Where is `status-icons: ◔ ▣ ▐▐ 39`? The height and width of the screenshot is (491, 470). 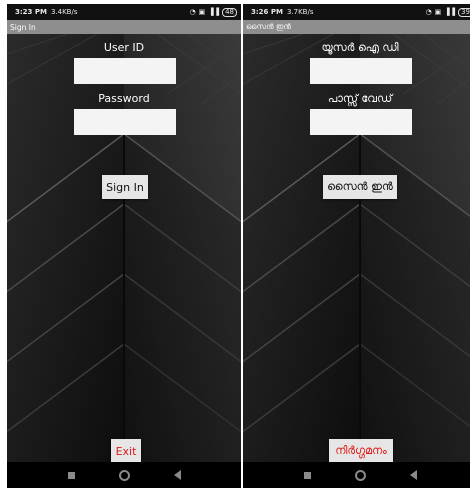 status-icons: ◔ ▣ ▐▐ 39 is located at coordinates (447, 12).